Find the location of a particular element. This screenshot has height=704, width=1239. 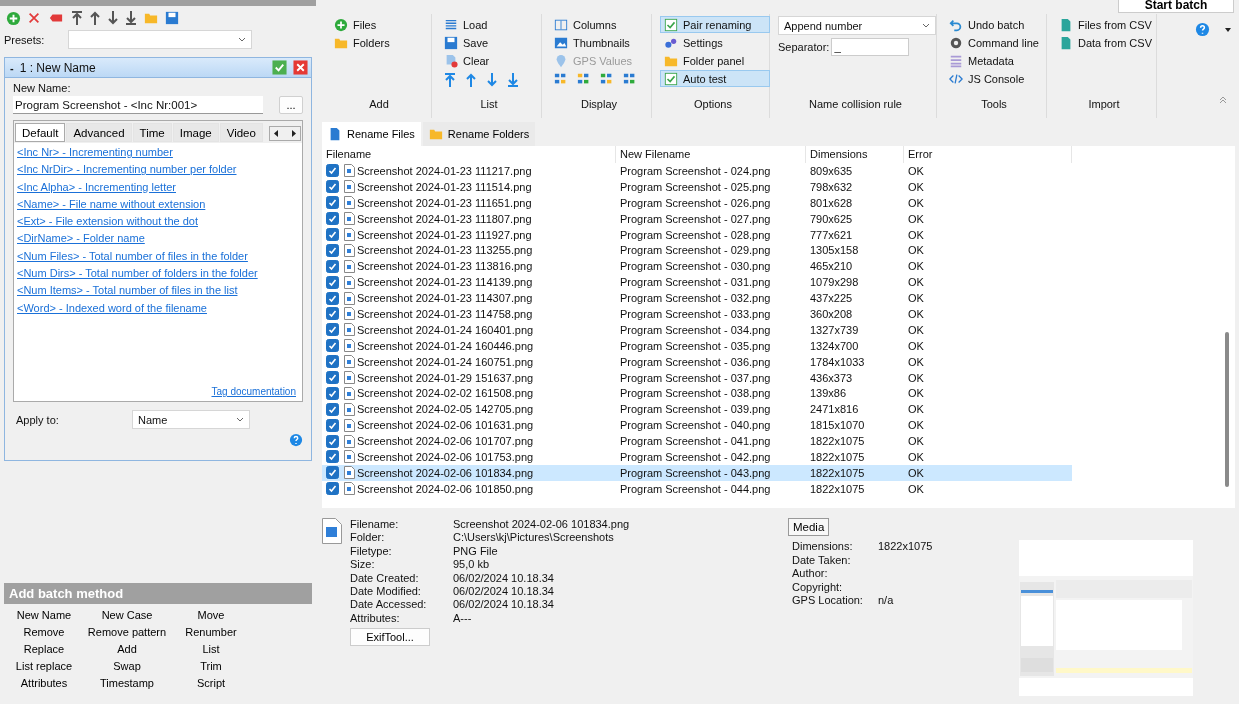

apply-to-select: Name is located at coordinates (191, 419).